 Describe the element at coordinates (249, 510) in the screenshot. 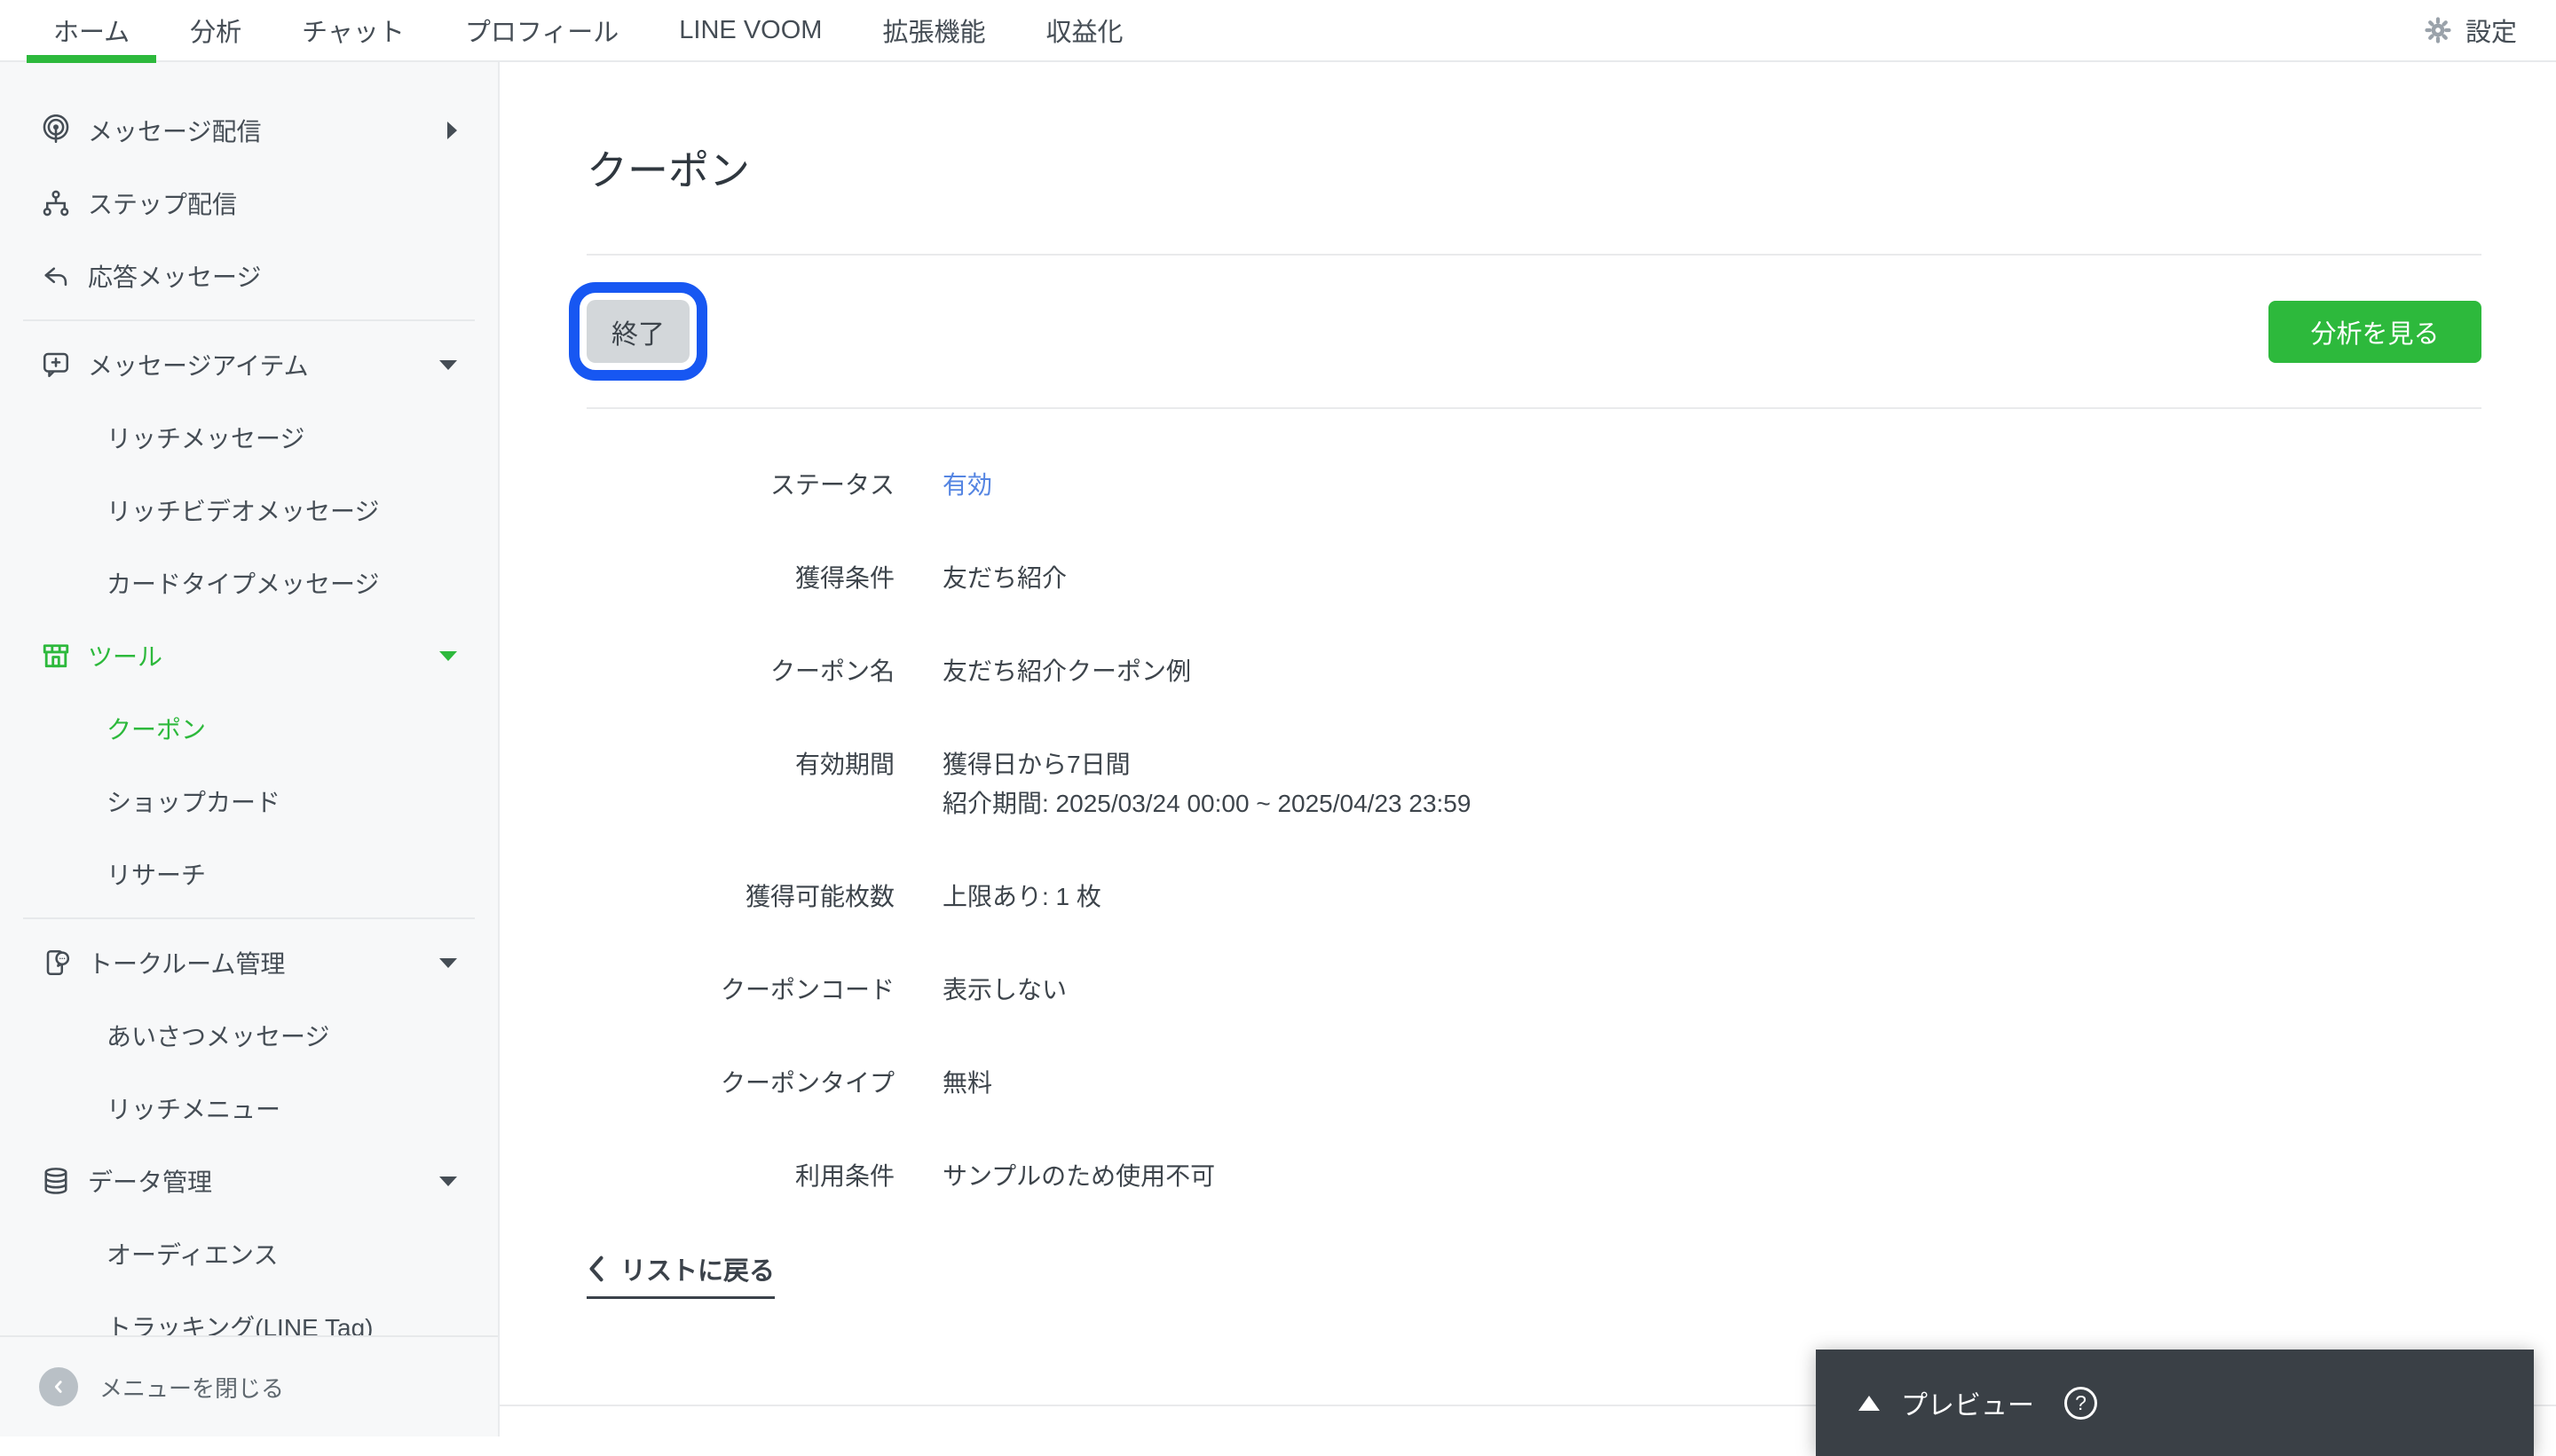

I see `sidebar-item-rich-video-message: リッチビデオメッセージ` at that location.